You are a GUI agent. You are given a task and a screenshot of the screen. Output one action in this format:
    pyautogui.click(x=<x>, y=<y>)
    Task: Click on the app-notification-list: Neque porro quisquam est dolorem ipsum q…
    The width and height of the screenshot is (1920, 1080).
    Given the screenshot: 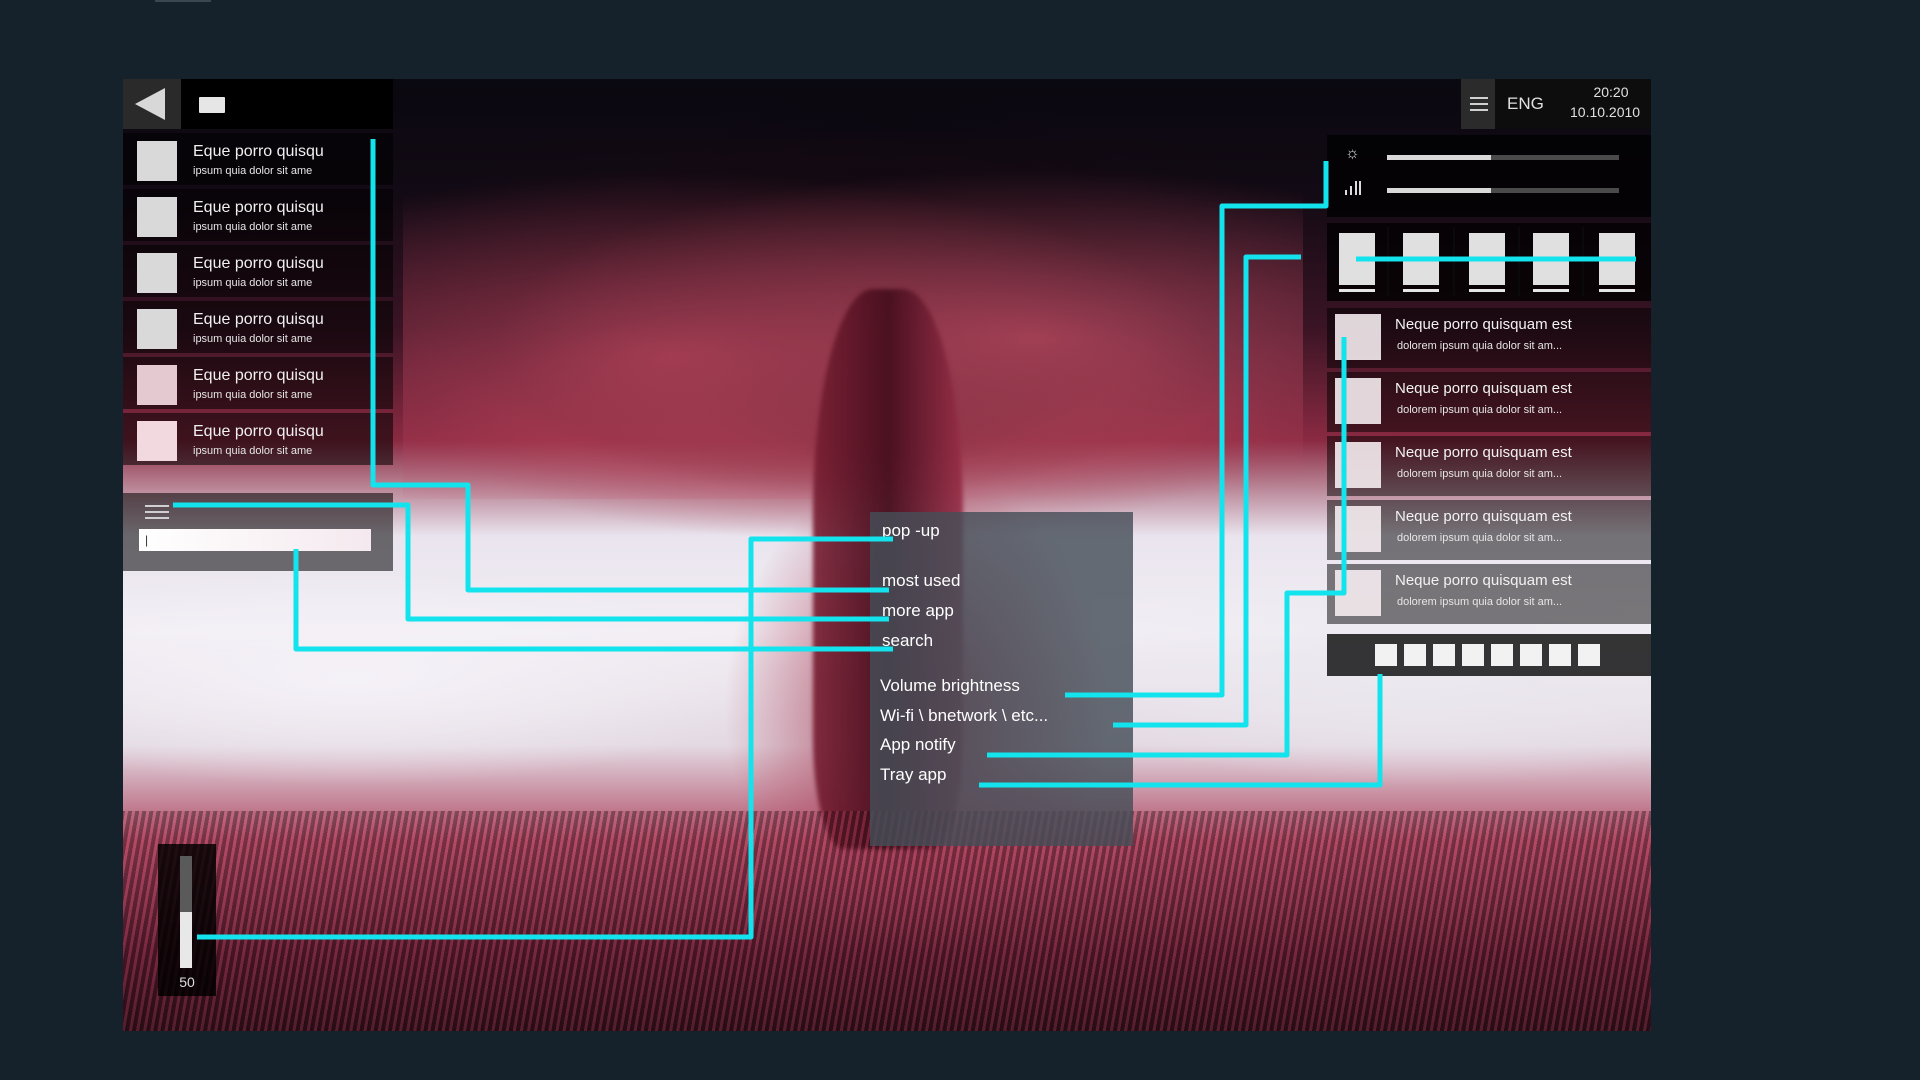 What is the action you would take?
    pyautogui.click(x=1489, y=468)
    